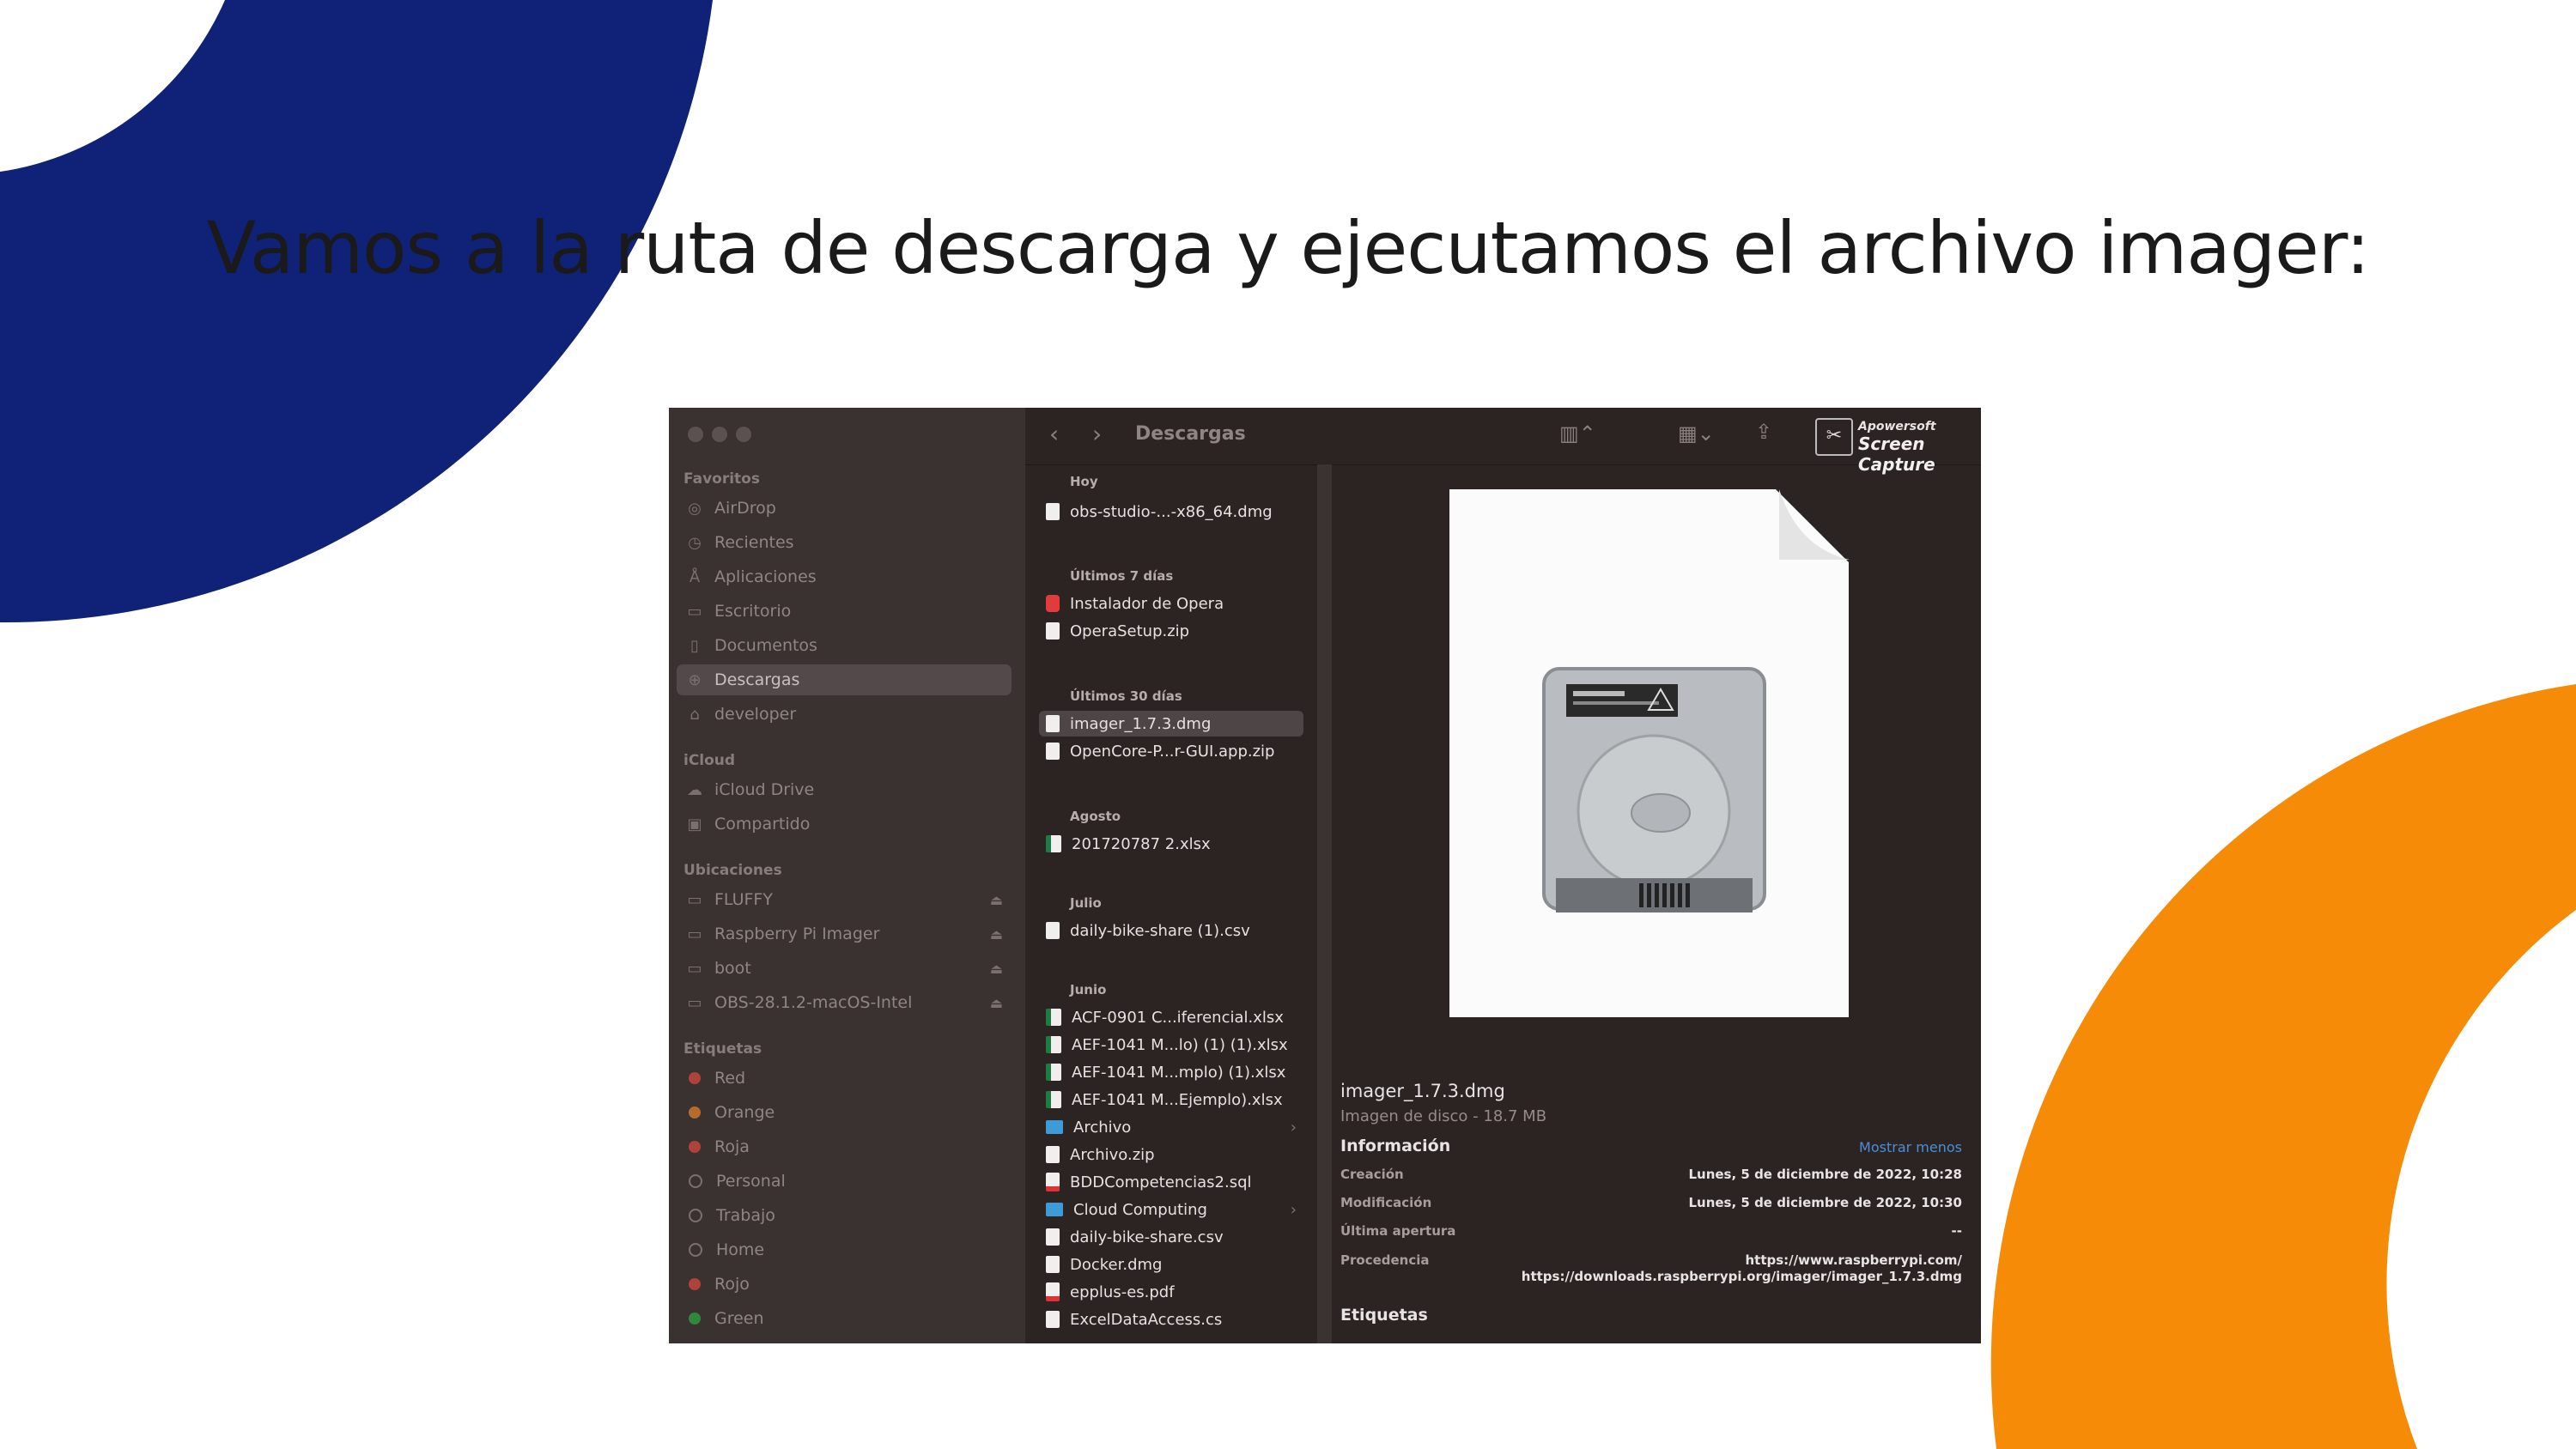 This screenshot has width=2576, height=1449. What do you see at coordinates (1422, 1091) in the screenshot?
I see `preview-file-name: imager_1.7.3.dmg` at bounding box center [1422, 1091].